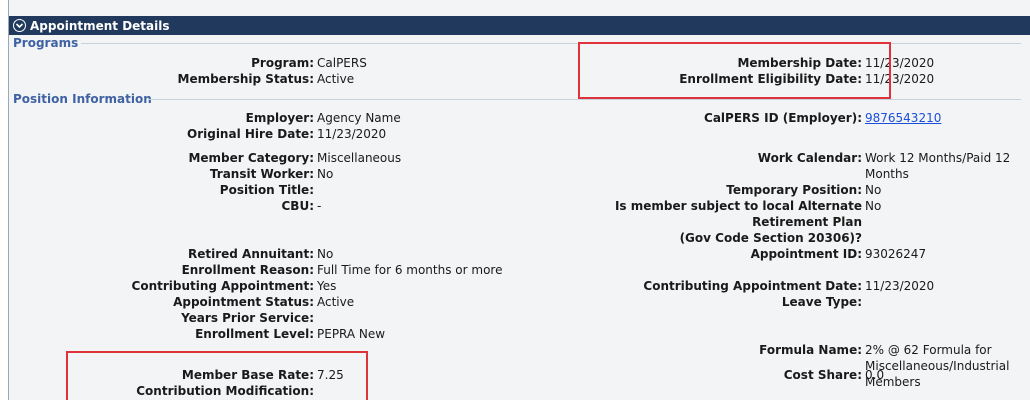 The image size is (1030, 400). I want to click on alt-plan-label-line-3: (Gov Code Section 20306)?, so click(770, 238).